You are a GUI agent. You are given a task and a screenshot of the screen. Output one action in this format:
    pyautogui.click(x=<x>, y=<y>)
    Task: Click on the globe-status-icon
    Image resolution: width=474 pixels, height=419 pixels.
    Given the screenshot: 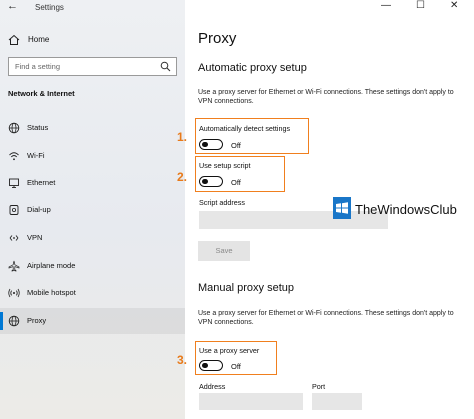 What is the action you would take?
    pyautogui.click(x=14, y=128)
    